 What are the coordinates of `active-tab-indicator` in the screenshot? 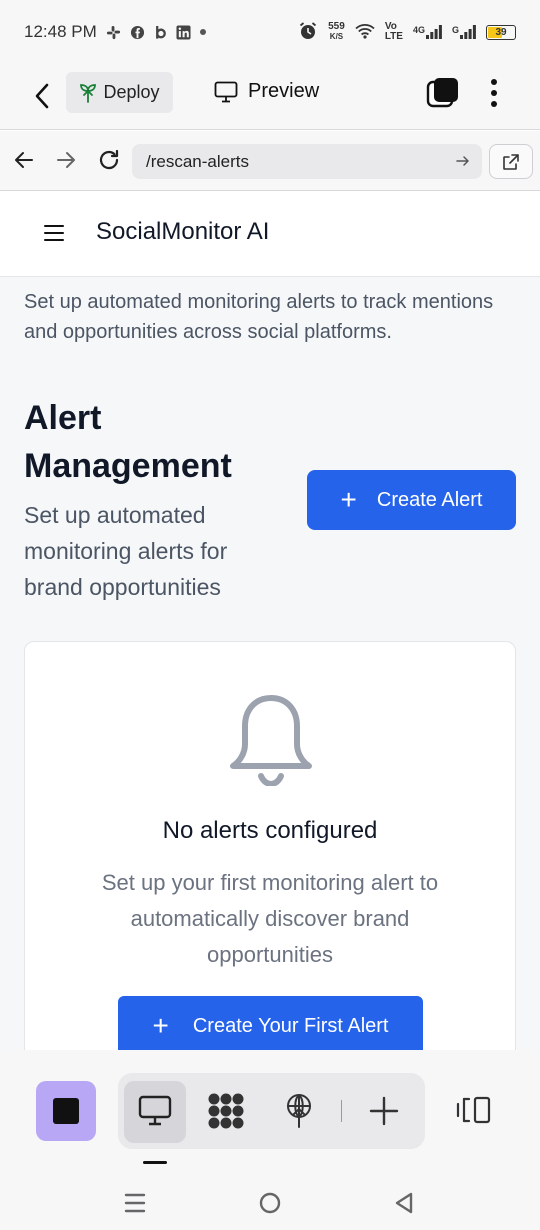 It's located at (155, 1162).